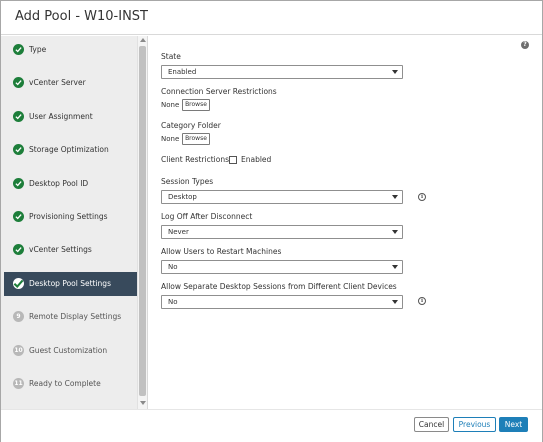 The image size is (543, 442). I want to click on step-vcenter-settings: vCenter Settings, so click(70, 250).